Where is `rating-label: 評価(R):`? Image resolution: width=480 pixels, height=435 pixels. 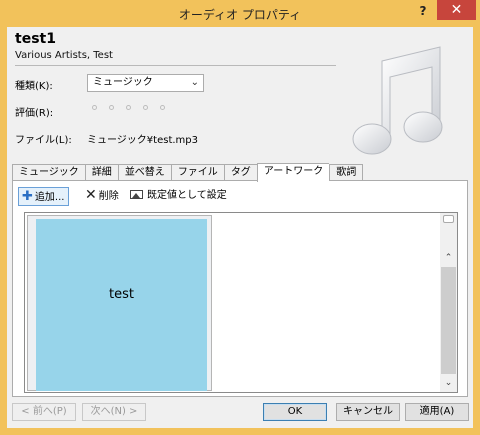
rating-label: 評価(R): is located at coordinates (34, 113).